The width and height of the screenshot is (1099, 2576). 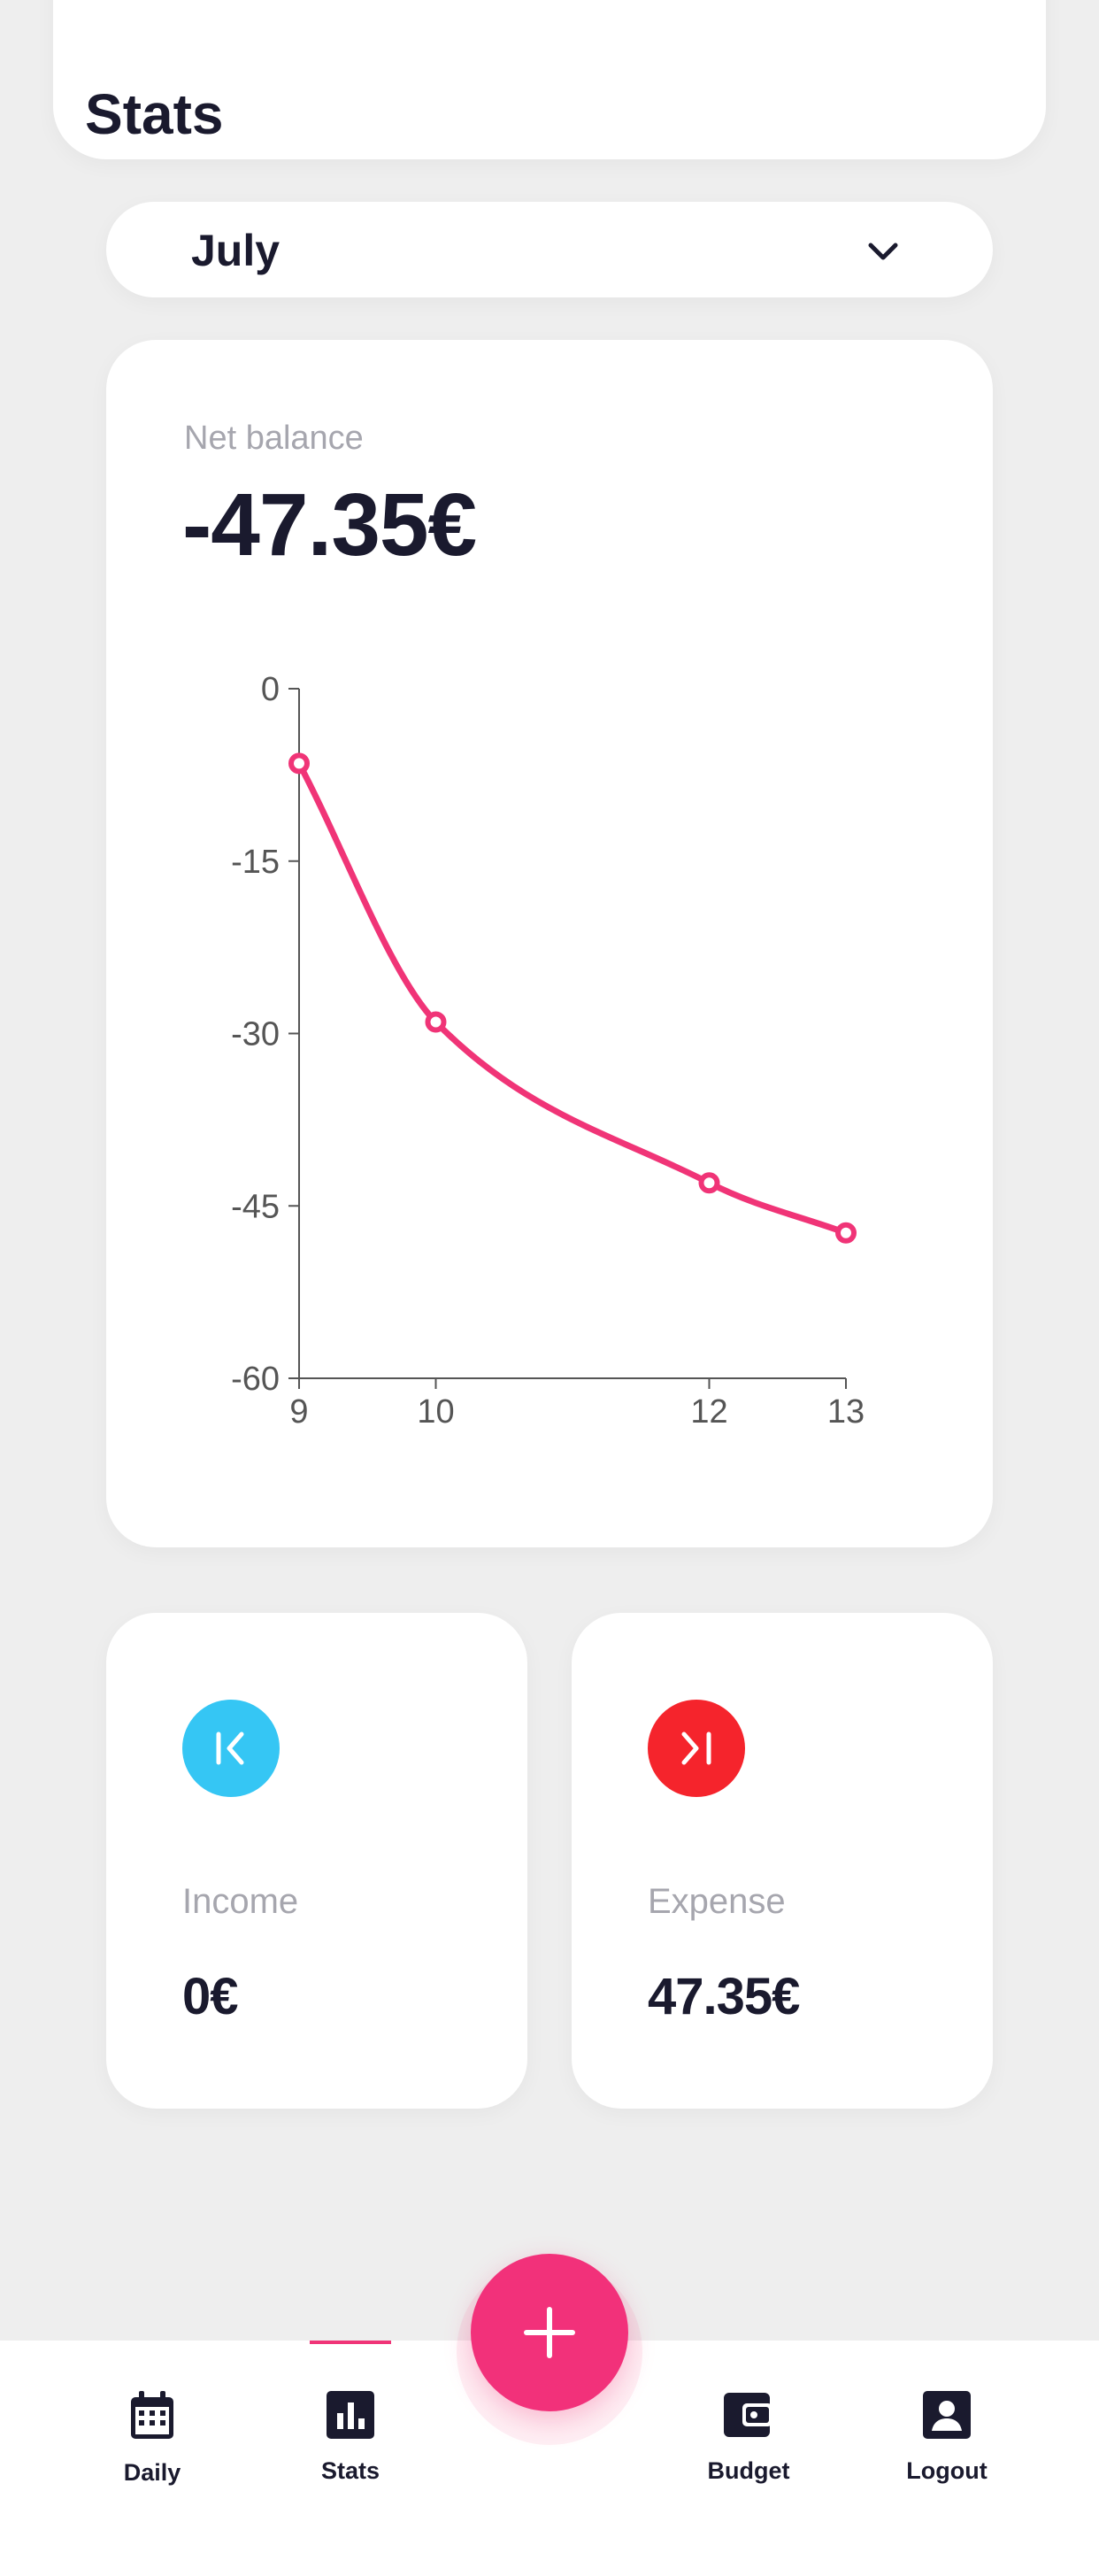 What do you see at coordinates (748, 2415) in the screenshot?
I see `wallet-icon` at bounding box center [748, 2415].